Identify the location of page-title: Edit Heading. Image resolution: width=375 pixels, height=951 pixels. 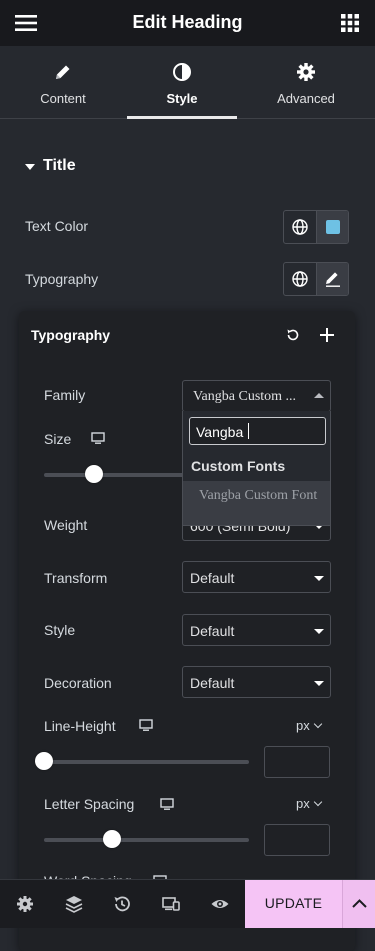
(187, 22).